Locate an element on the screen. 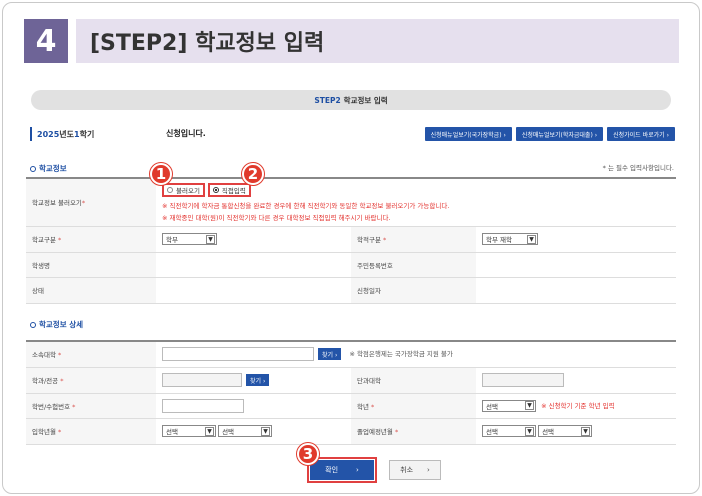 Image resolution: width=702 pixels, height=496 pixels. univ-input is located at coordinates (238, 354).